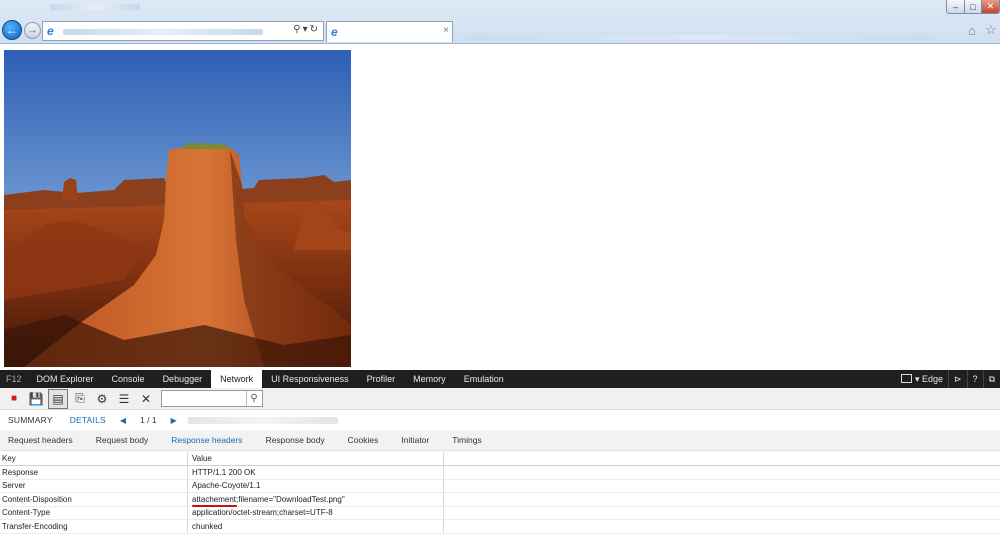 The height and width of the screenshot is (541, 1000). I want to click on devtools-right-controls: ▾ Edge ⊳ ? ⧉, so click(948, 379).